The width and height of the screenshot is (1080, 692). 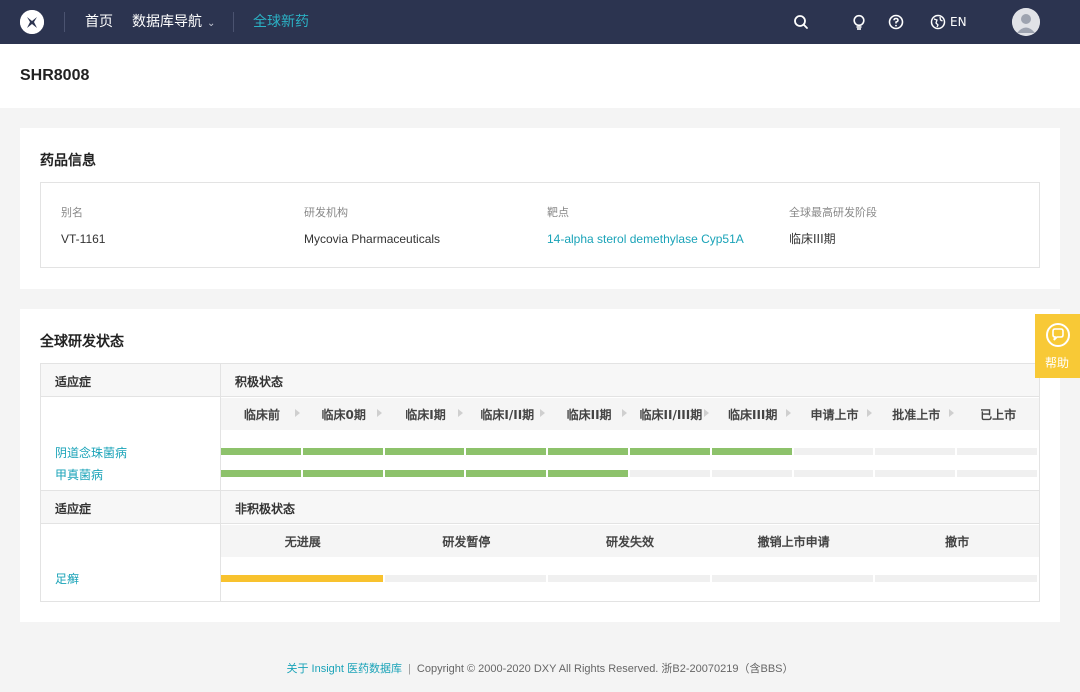 What do you see at coordinates (1026, 22) in the screenshot?
I see `avatar` at bounding box center [1026, 22].